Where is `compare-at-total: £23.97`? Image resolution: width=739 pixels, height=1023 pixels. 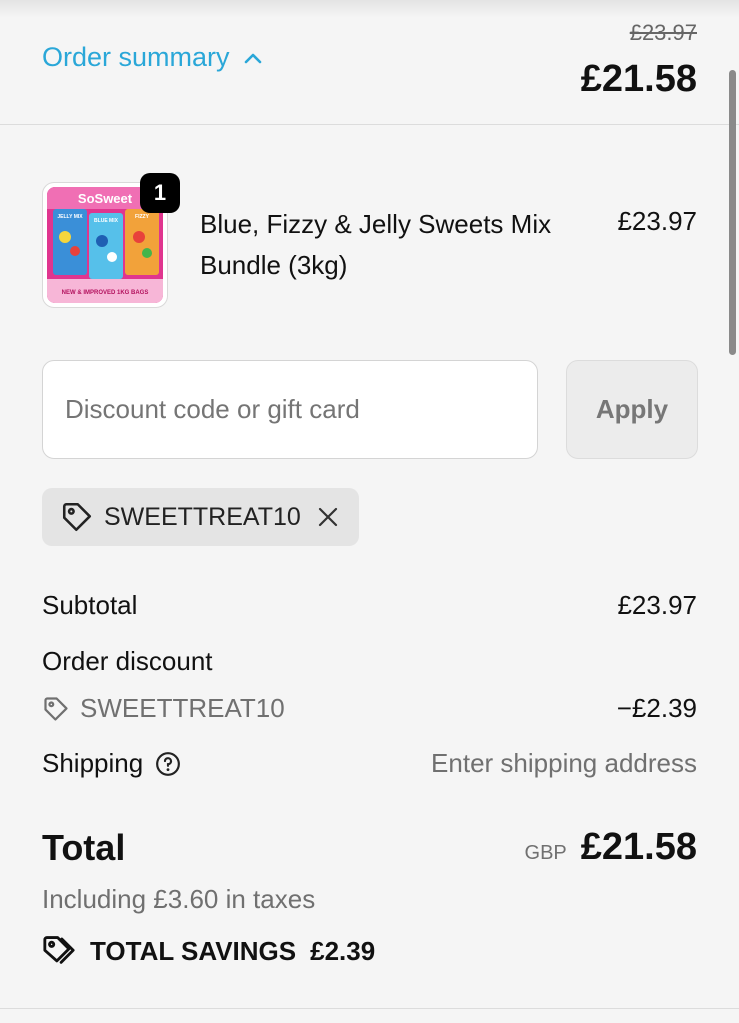 compare-at-total: £23.97 is located at coordinates (663, 32).